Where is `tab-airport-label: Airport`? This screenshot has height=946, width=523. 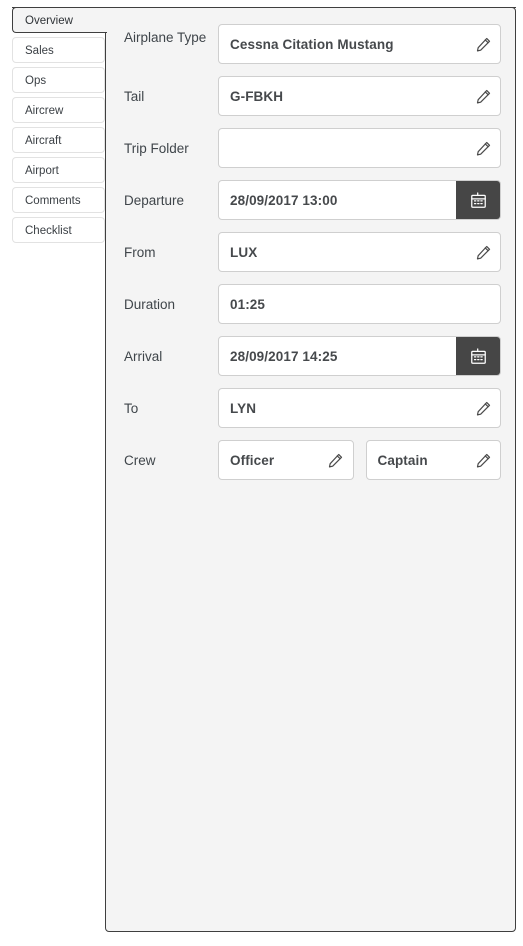 tab-airport-label: Airport is located at coordinates (42, 171).